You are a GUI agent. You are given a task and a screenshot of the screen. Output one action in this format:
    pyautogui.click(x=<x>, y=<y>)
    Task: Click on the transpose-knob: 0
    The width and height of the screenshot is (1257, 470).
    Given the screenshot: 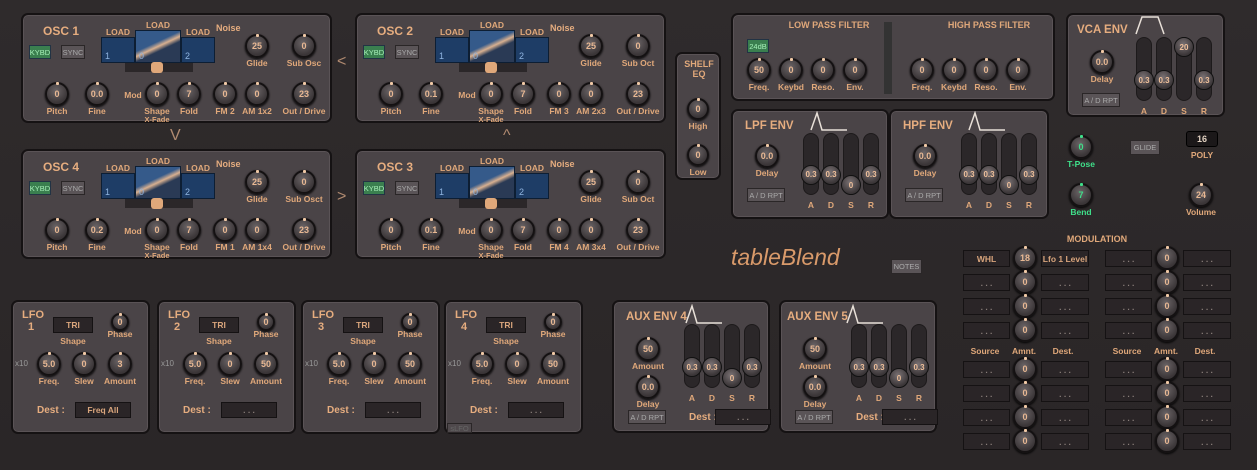 What is the action you would take?
    pyautogui.click(x=1081, y=147)
    